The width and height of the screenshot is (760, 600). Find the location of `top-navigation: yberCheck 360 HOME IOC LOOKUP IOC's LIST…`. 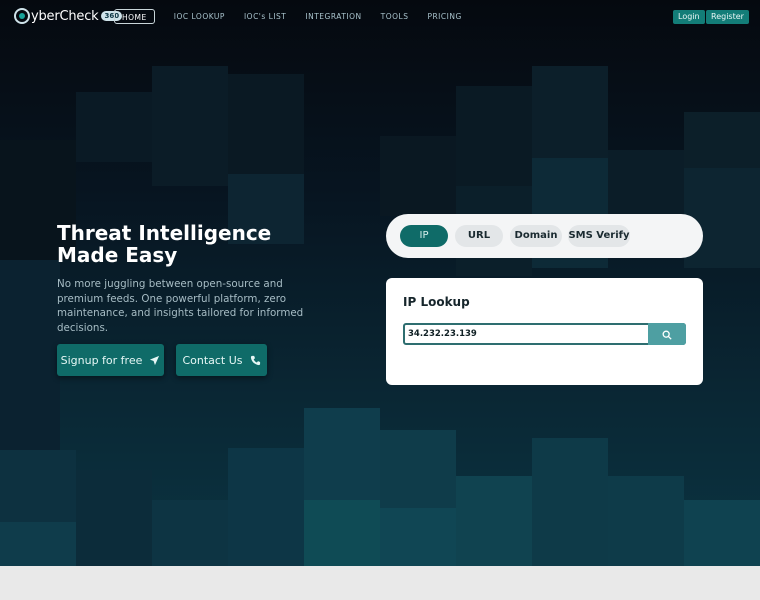

top-navigation: yberCheck 360 HOME IOC LOOKUP IOC's LIST… is located at coordinates (380, 17).